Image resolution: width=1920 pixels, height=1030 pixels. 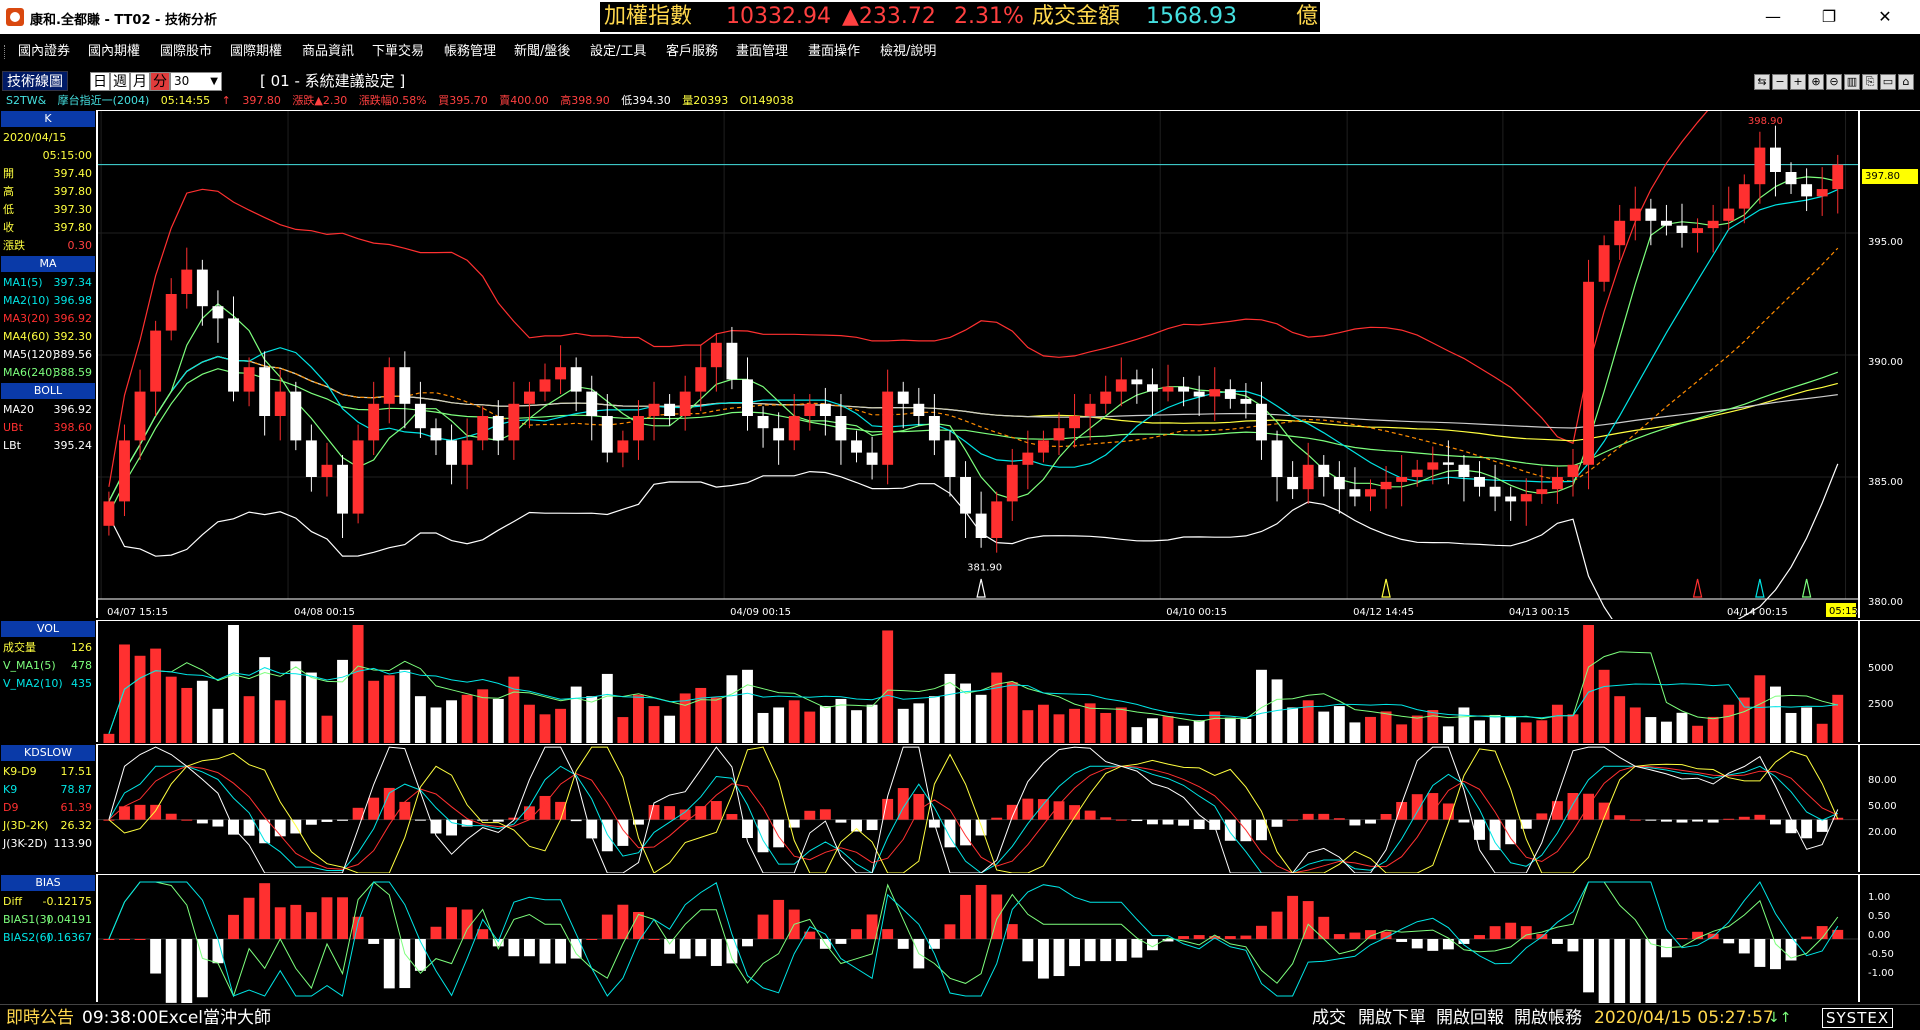 What do you see at coordinates (214, 1017) in the screenshot?
I see `notice-message: Excel當沖大師` at bounding box center [214, 1017].